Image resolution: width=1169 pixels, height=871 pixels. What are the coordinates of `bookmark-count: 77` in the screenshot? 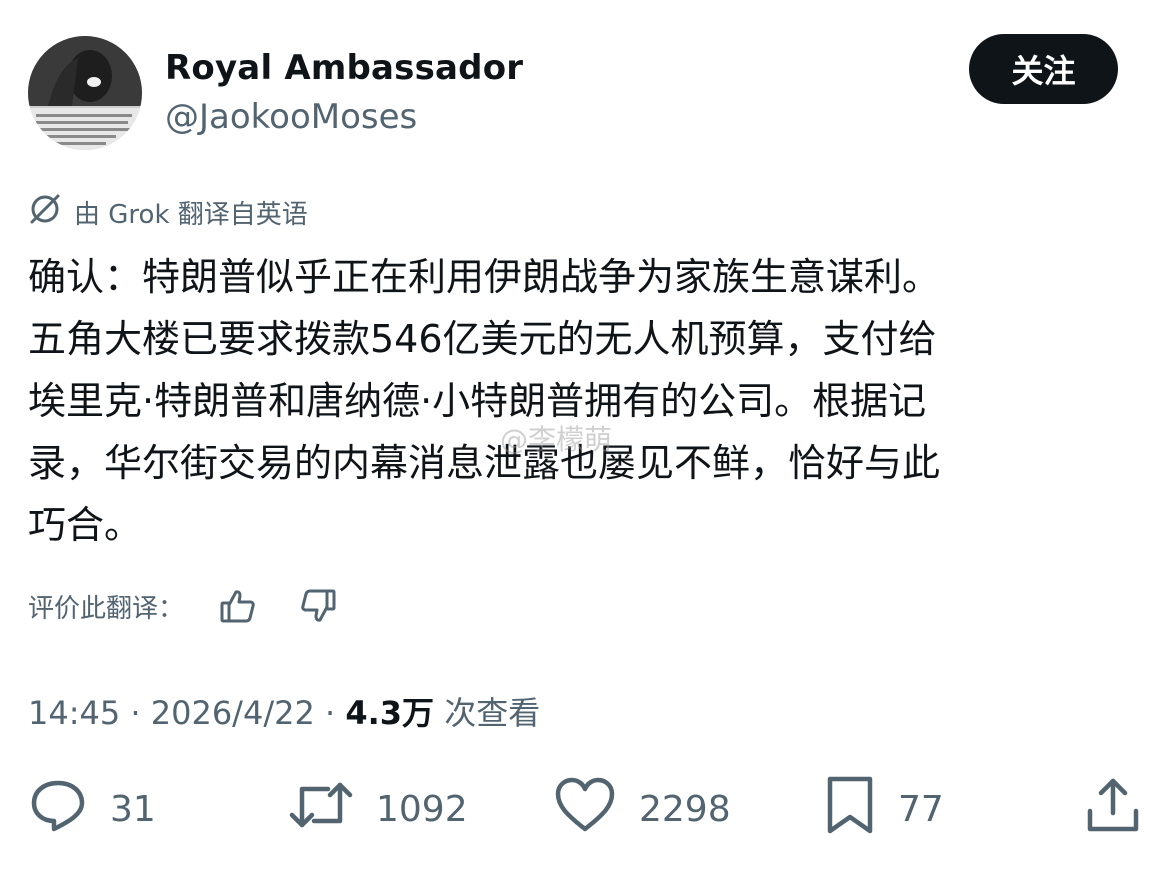 It's located at (921, 809).